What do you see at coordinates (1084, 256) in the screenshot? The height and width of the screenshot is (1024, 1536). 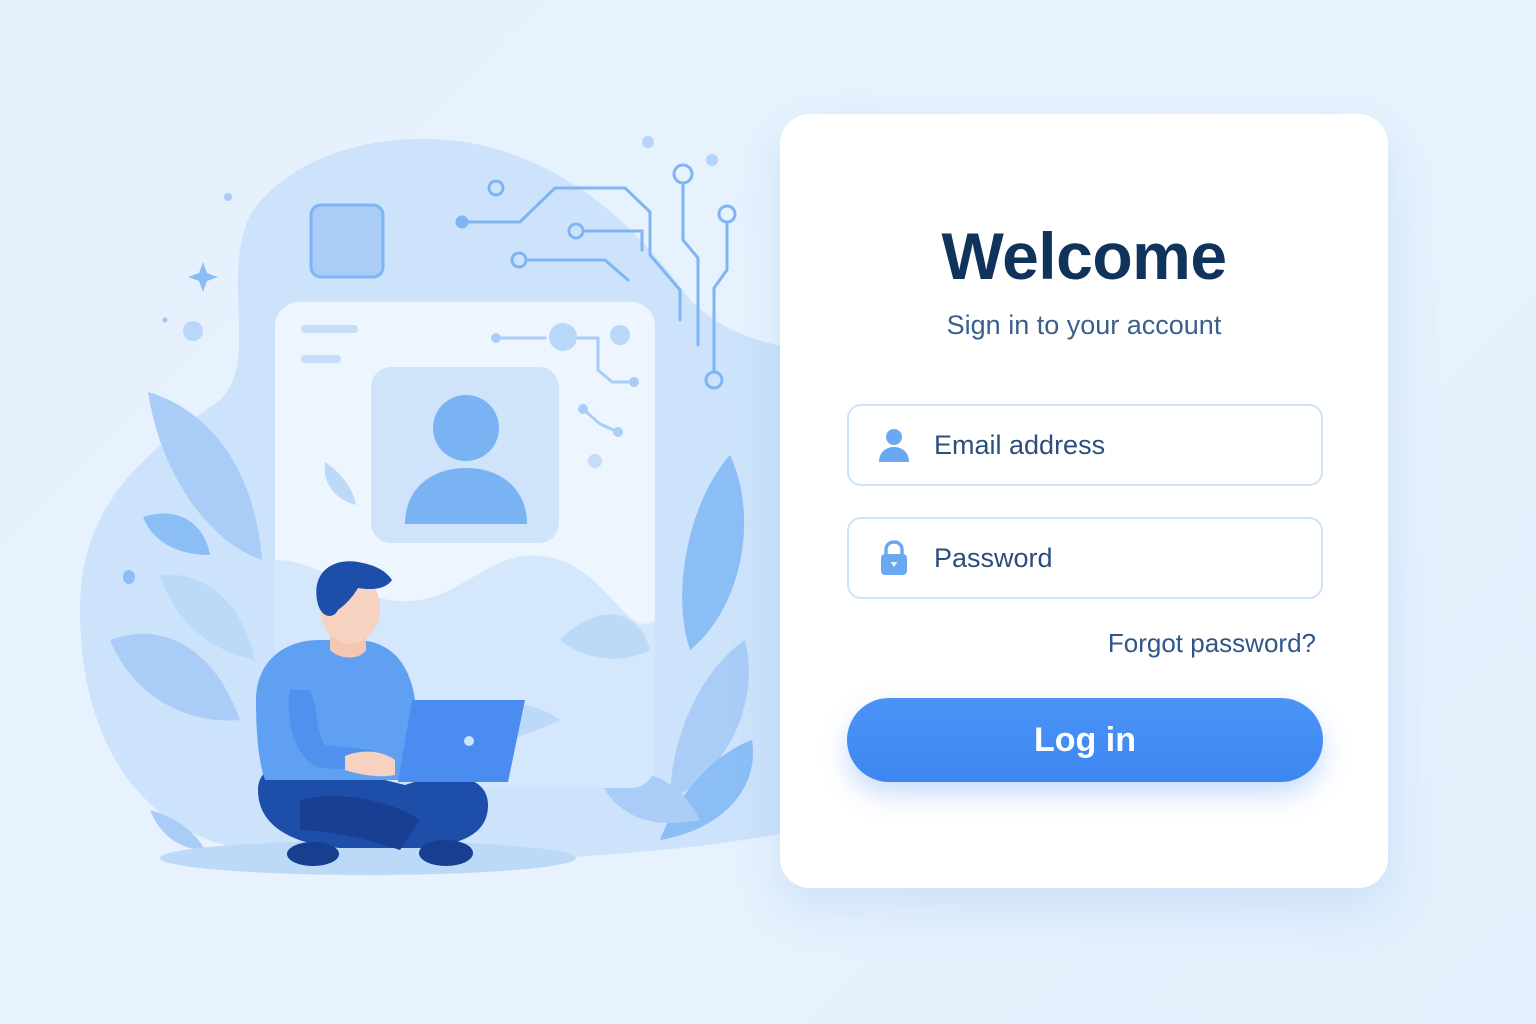 I see `page-title: Welcome` at bounding box center [1084, 256].